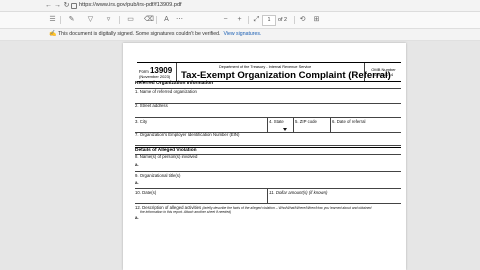 The height and width of the screenshot is (270, 480). I want to click on view-signatures-link: View signatures., so click(242, 34).